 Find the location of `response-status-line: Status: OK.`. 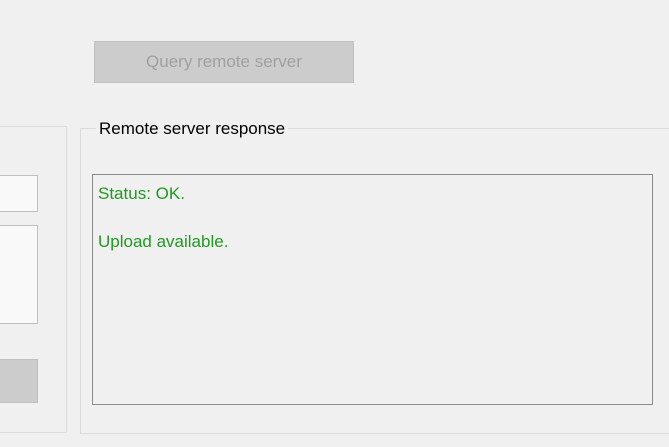

response-status-line: Status: OK. is located at coordinates (141, 193).